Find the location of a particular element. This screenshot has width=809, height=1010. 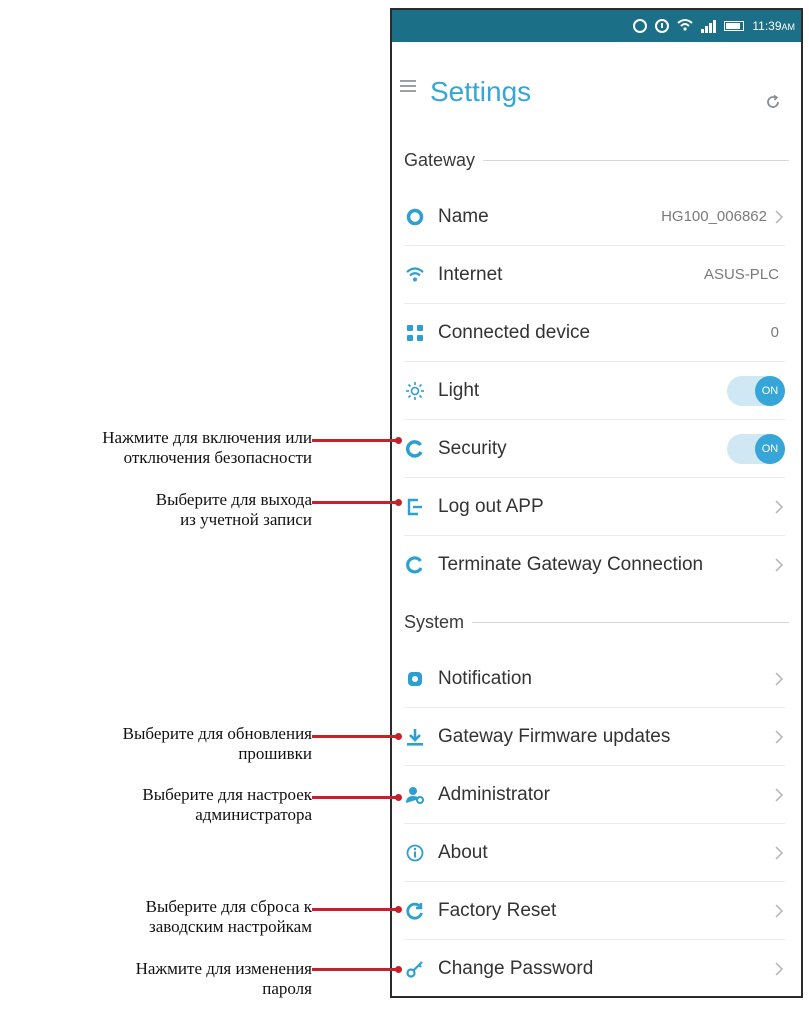

light-toggle: ON is located at coordinates (756, 390).